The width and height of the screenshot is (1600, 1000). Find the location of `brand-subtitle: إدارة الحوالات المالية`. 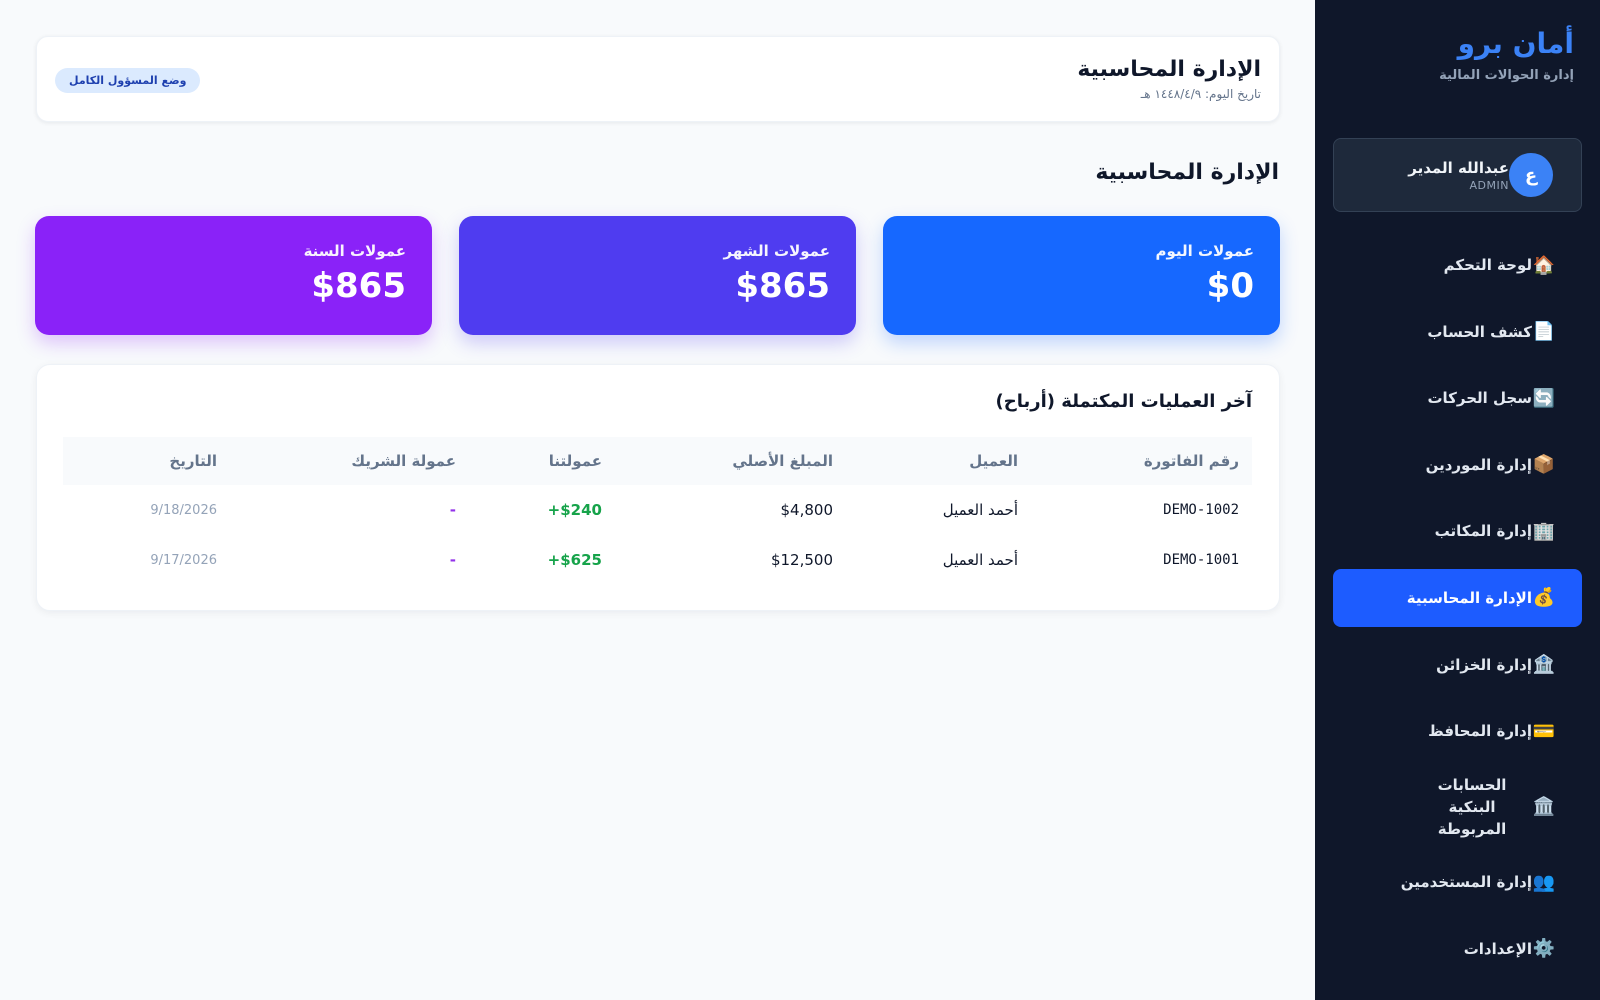

brand-subtitle: إدارة الحوالات المالية is located at coordinates (1506, 75).